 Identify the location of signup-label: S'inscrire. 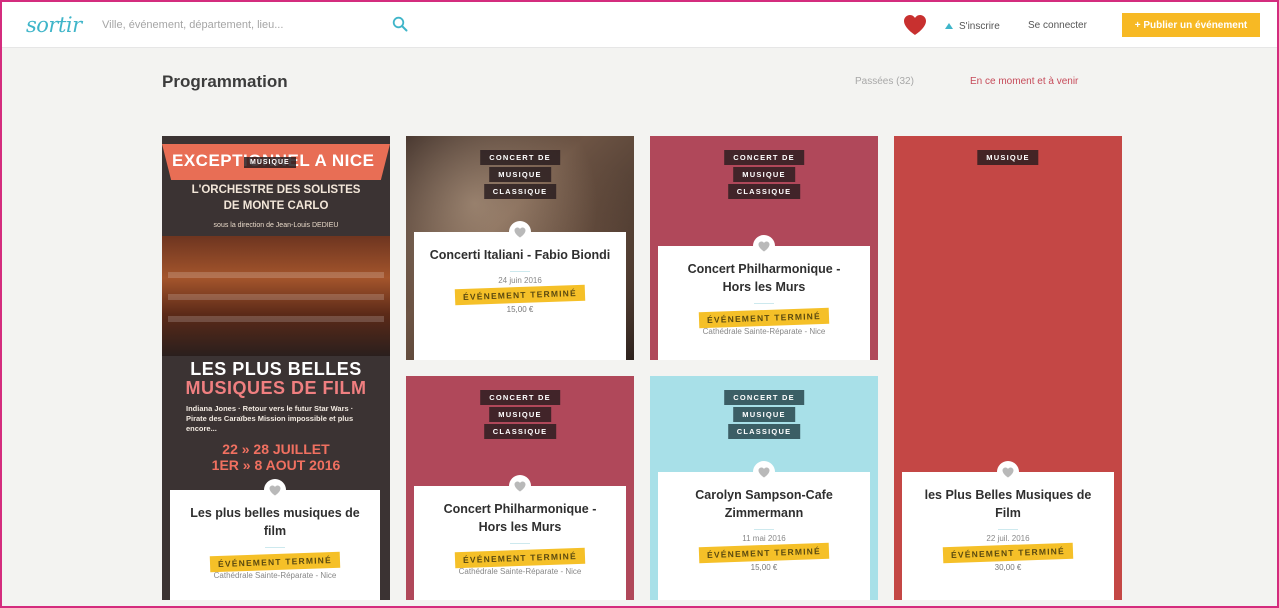
(979, 26).